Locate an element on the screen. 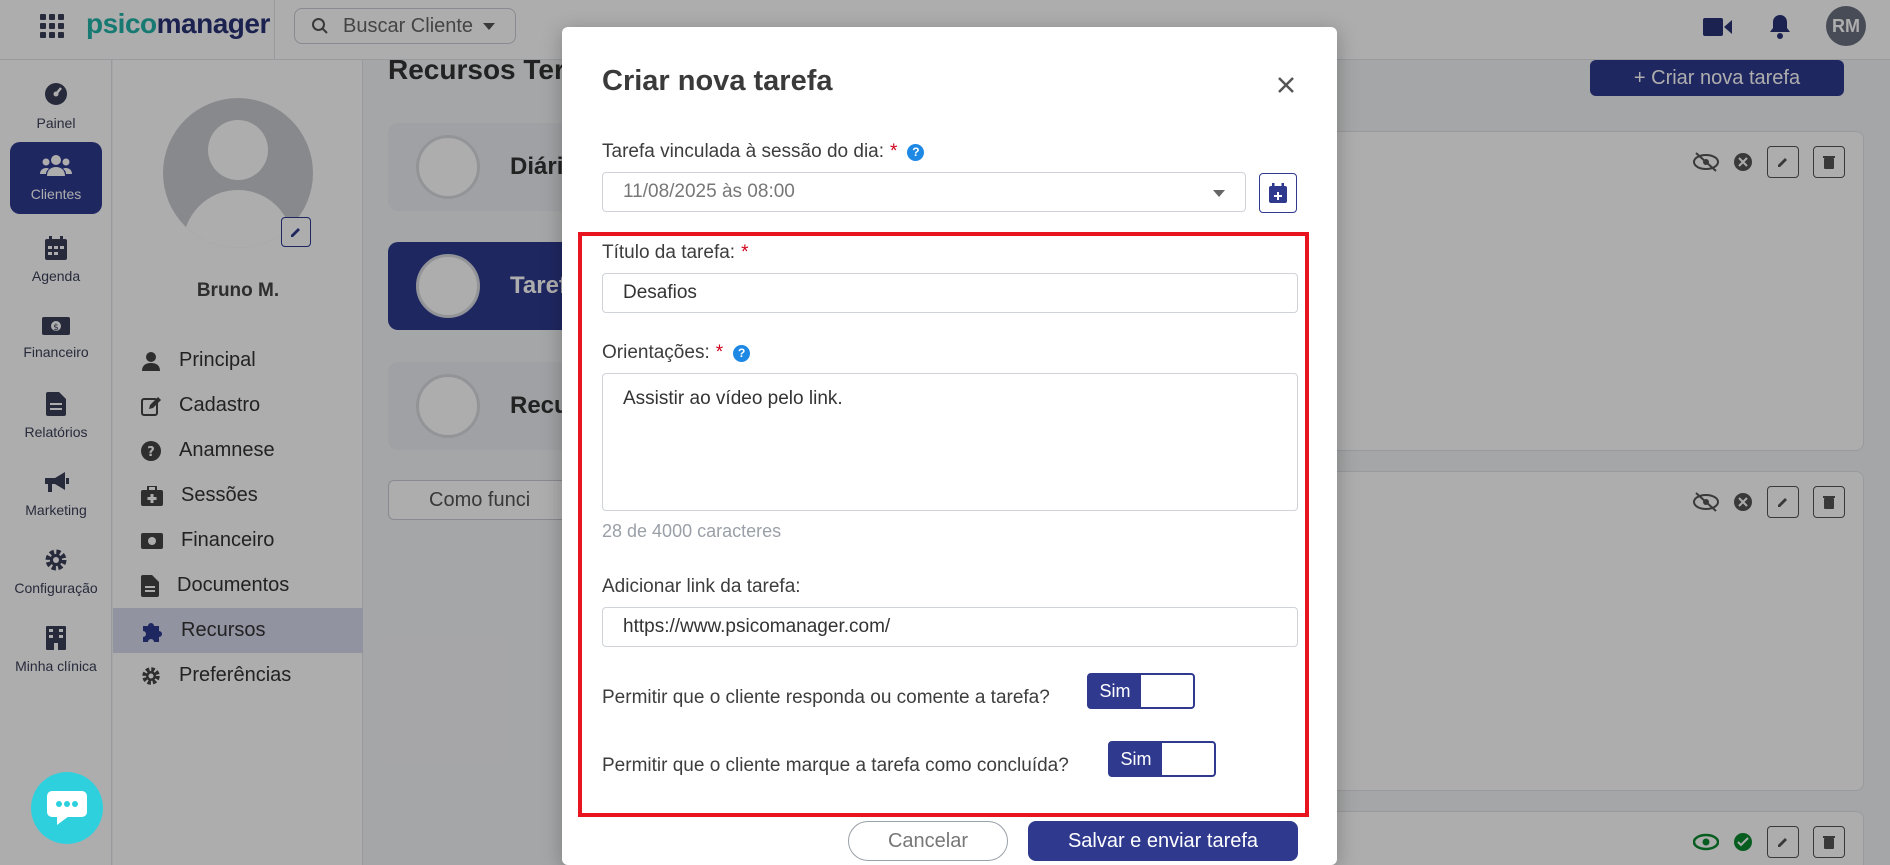 This screenshot has width=1890, height=865. task-title-value: Desafios is located at coordinates (660, 292).